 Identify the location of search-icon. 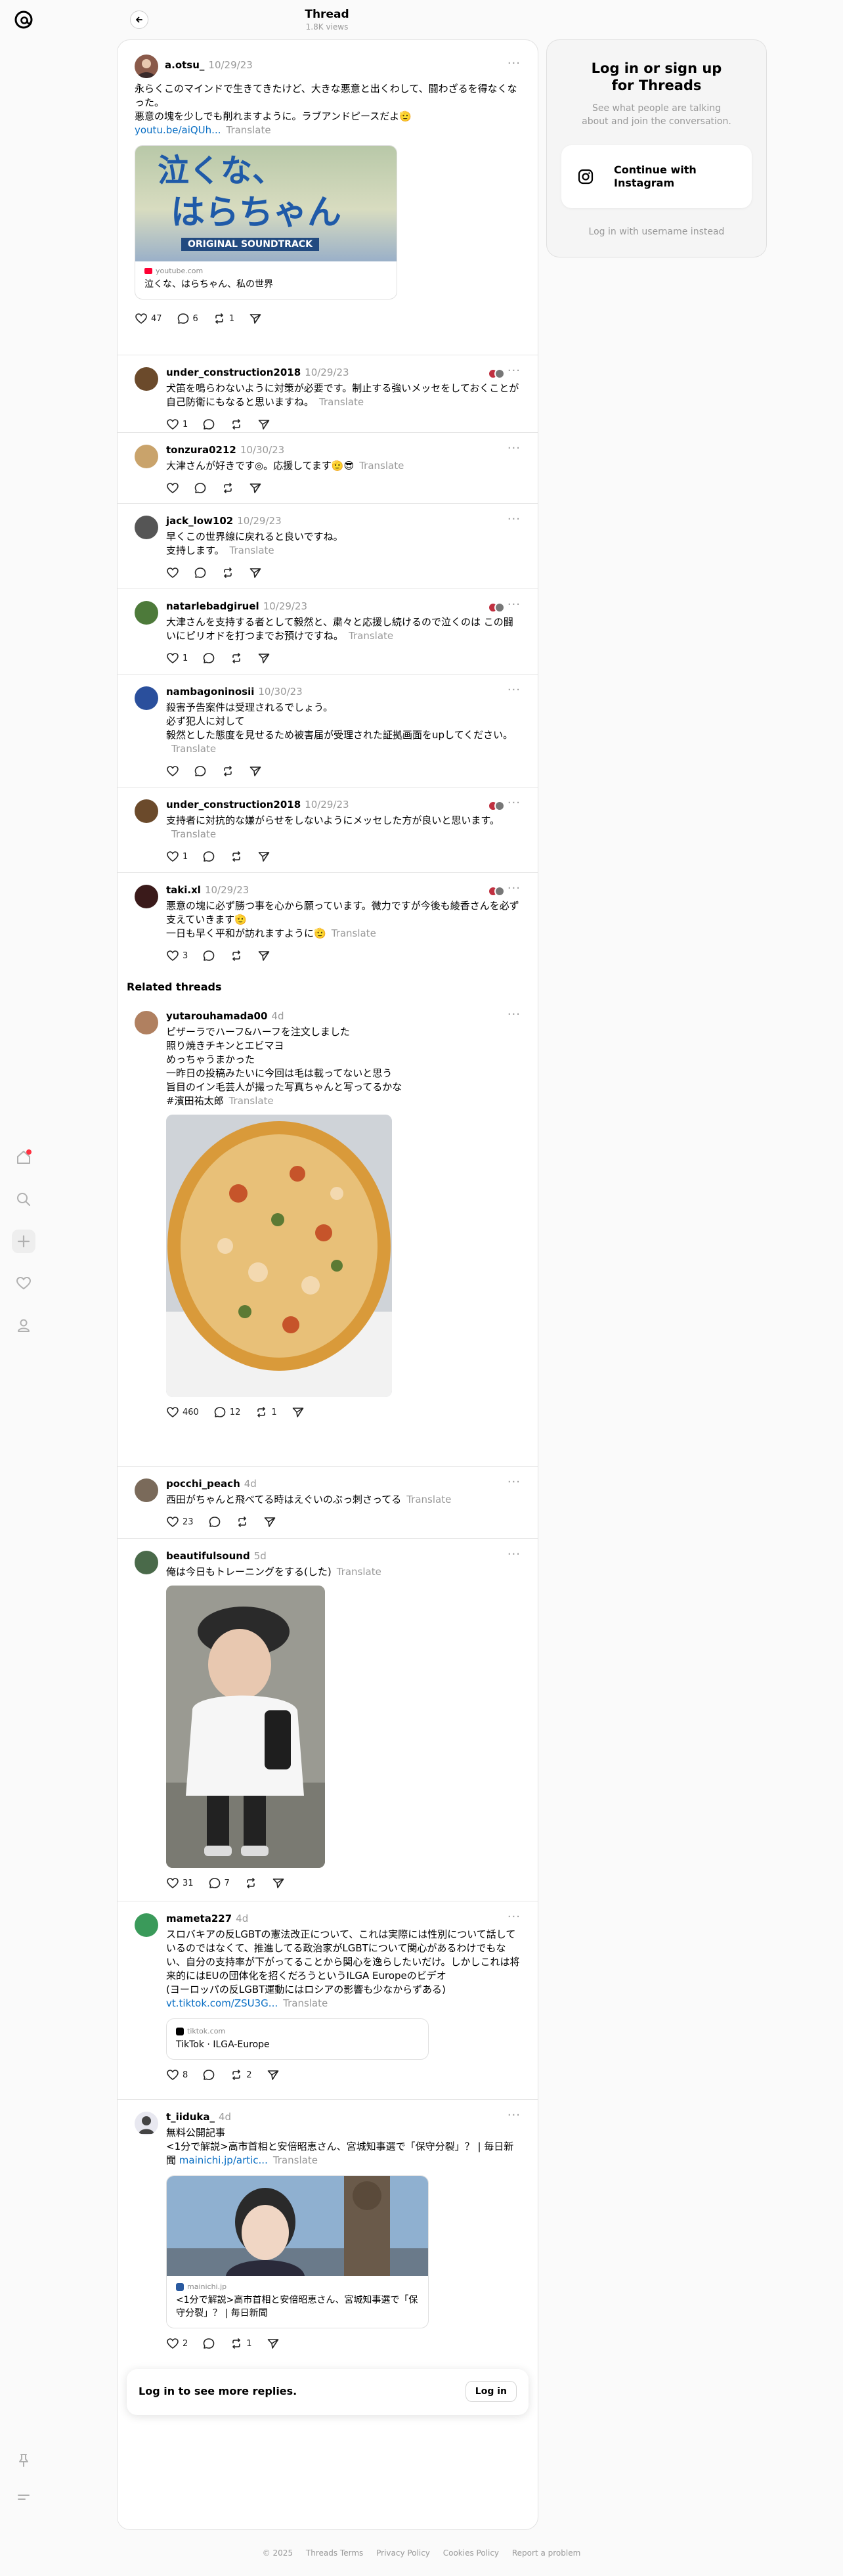
(23, 1199).